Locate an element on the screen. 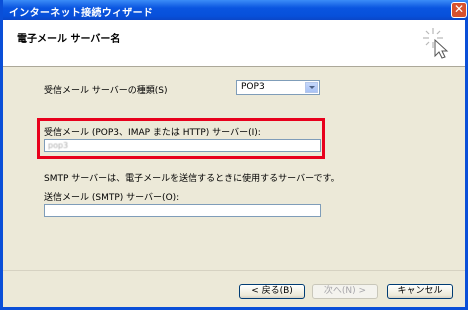 This screenshot has width=468, height=311. incoming-server-value: pop3 is located at coordinates (58, 145).